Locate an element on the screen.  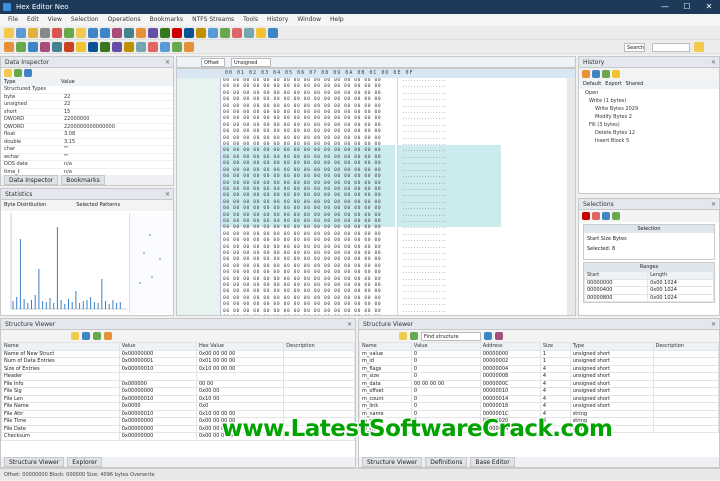
script-icon is located at coordinates (117, 46).